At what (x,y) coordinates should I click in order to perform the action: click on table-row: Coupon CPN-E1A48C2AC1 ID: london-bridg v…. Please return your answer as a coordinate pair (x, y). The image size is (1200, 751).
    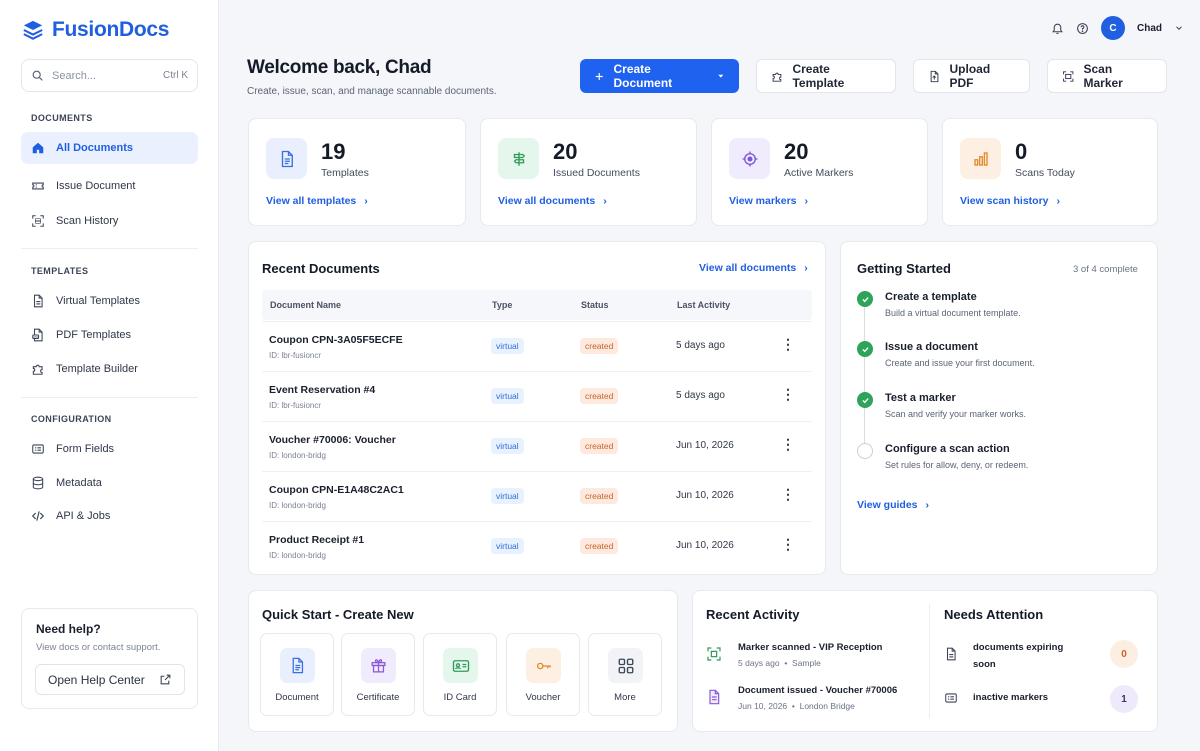
    Looking at the image, I should click on (537, 496).